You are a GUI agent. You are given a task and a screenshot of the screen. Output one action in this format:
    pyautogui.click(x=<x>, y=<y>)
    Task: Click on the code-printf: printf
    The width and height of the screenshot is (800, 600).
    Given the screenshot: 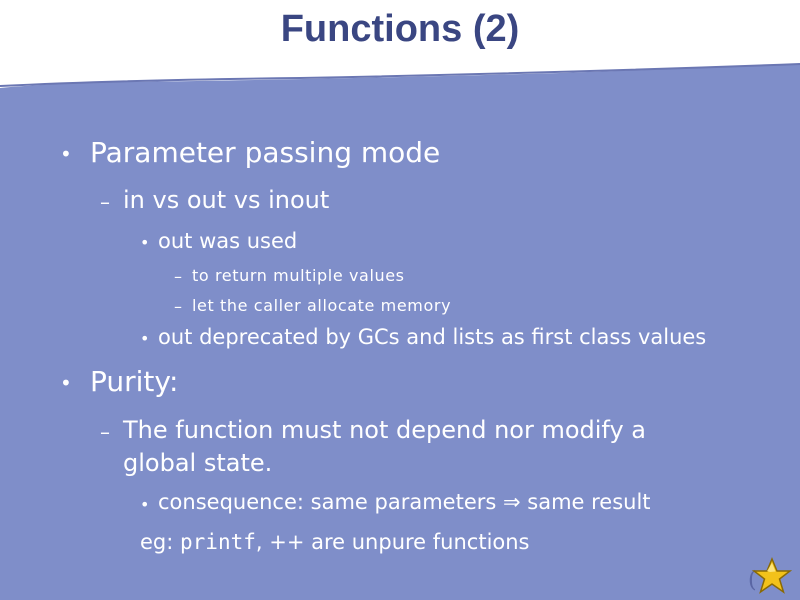 What is the action you would take?
    pyautogui.click(x=218, y=542)
    